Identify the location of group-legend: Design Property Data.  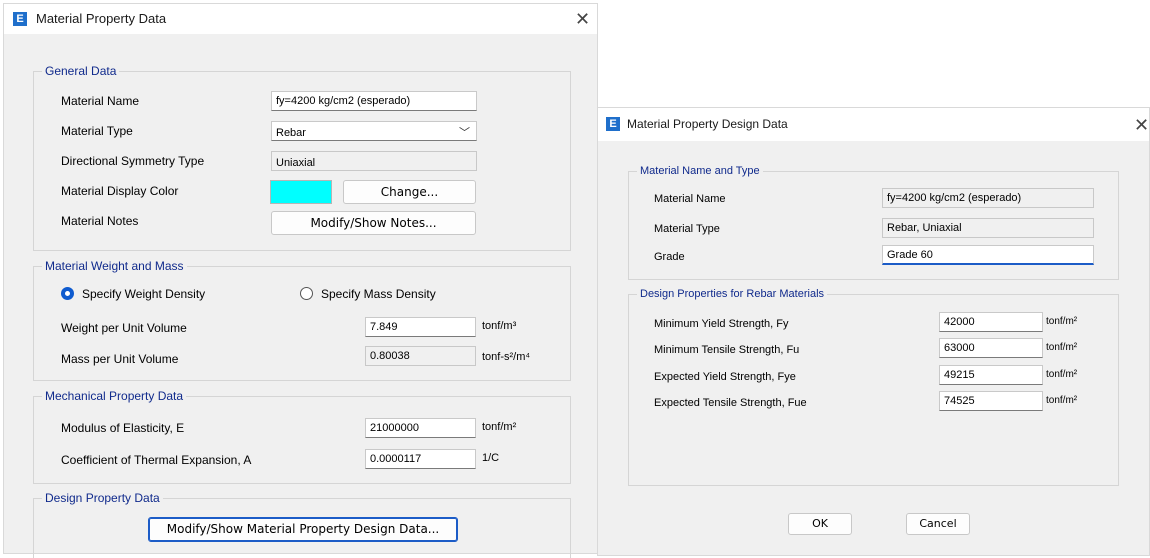
(102, 498).